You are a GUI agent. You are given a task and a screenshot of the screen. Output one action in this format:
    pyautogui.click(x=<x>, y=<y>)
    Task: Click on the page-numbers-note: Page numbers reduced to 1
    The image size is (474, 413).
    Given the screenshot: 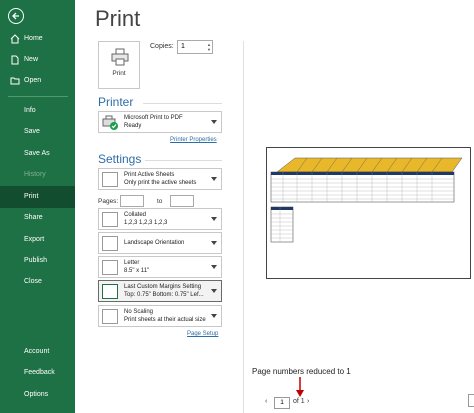 What is the action you would take?
    pyautogui.click(x=301, y=371)
    